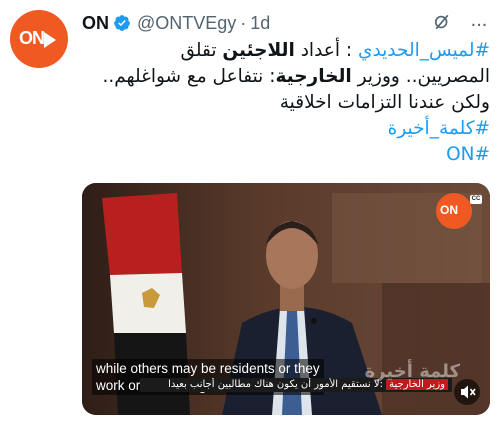 This screenshot has width=500, height=432. What do you see at coordinates (449, 210) in the screenshot?
I see `channel-logo-text: ON` at bounding box center [449, 210].